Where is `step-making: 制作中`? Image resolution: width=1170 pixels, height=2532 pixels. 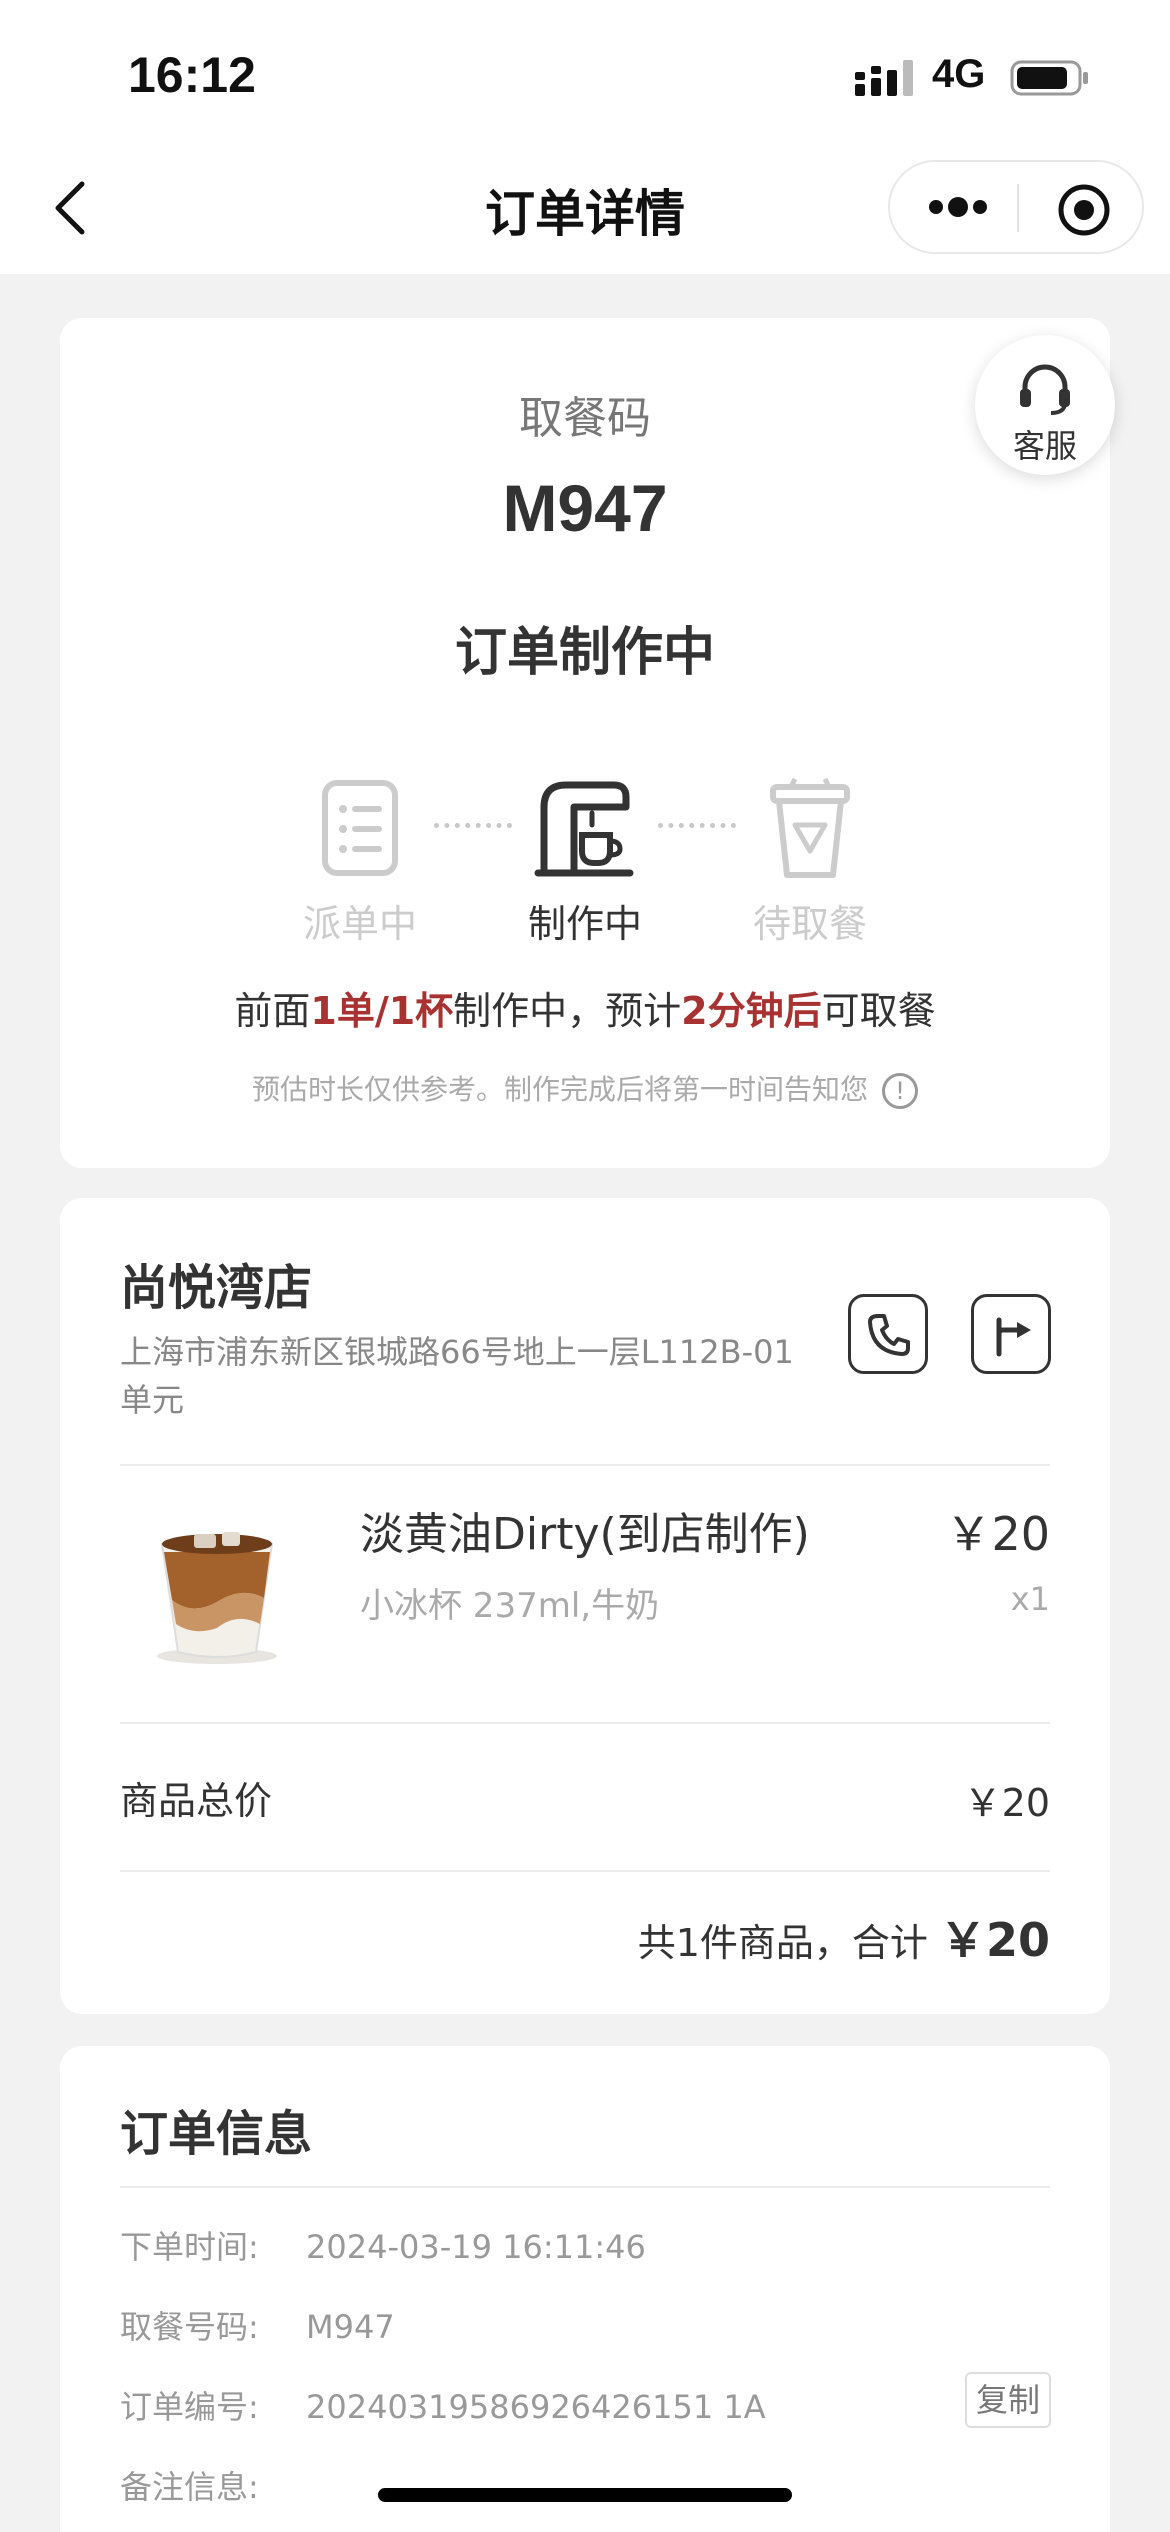
step-making: 制作中 is located at coordinates (585, 860).